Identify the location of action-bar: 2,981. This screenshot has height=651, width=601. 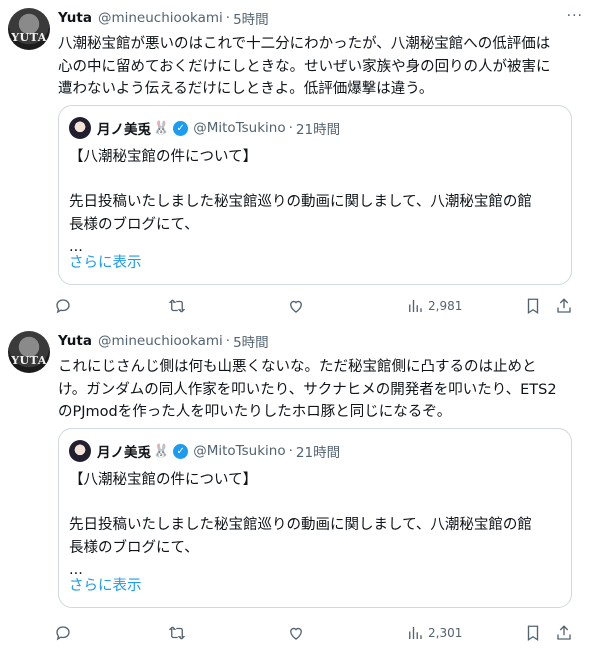
(315, 306).